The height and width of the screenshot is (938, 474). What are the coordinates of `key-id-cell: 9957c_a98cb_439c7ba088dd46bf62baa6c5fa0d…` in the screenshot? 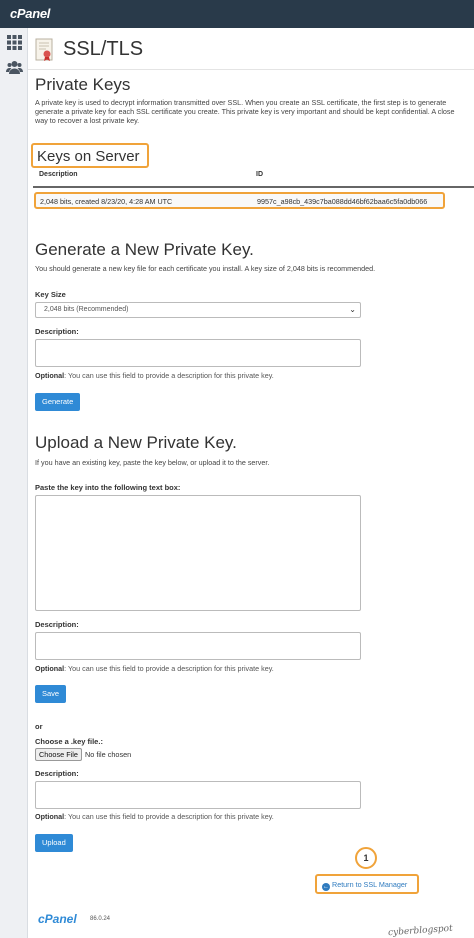 It's located at (342, 201).